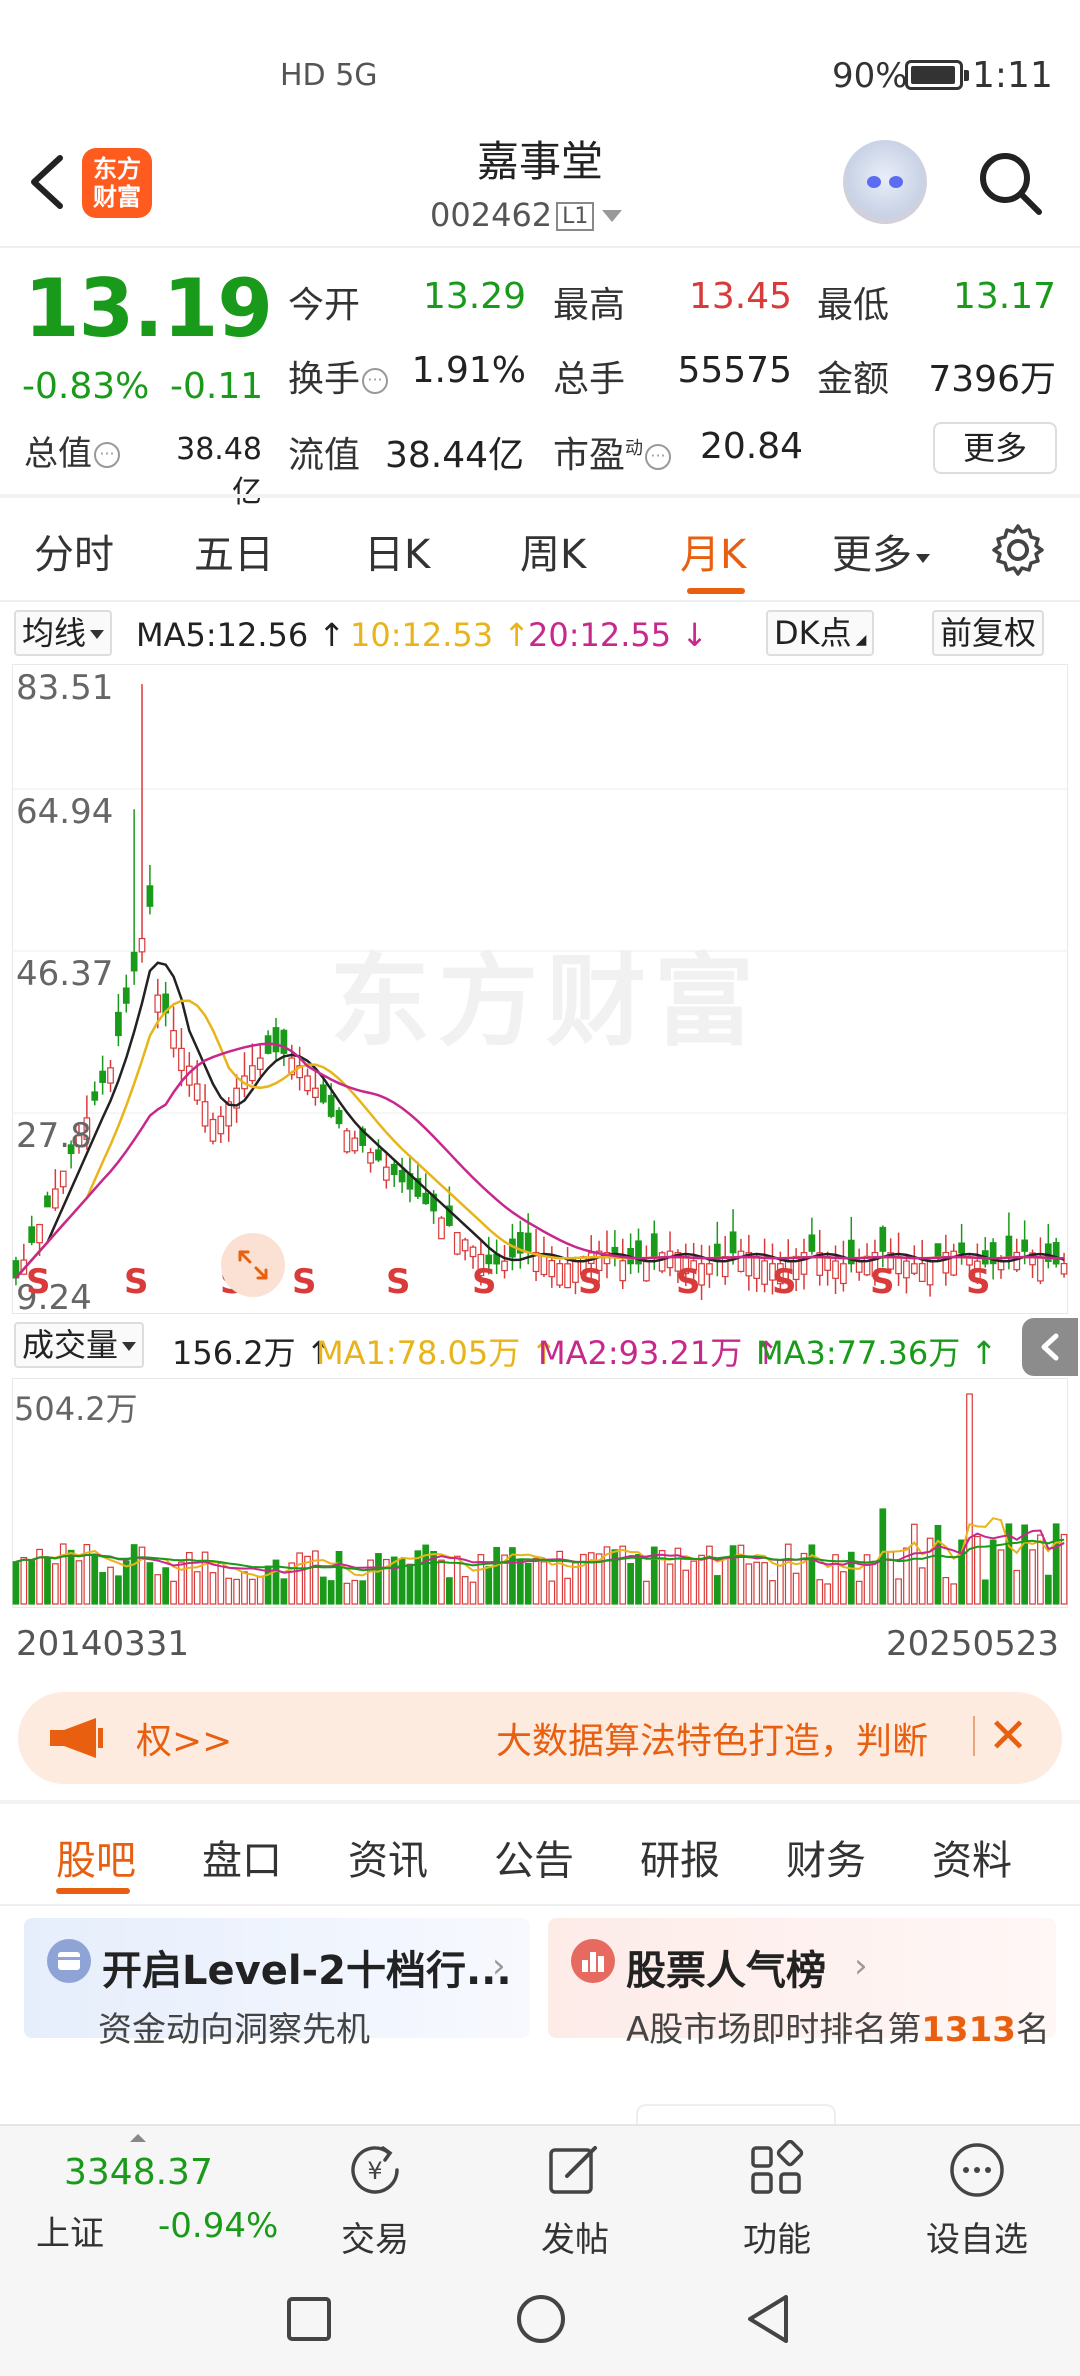 The image size is (1080, 2376). I want to click on collapse-tab, so click(1050, 1347).